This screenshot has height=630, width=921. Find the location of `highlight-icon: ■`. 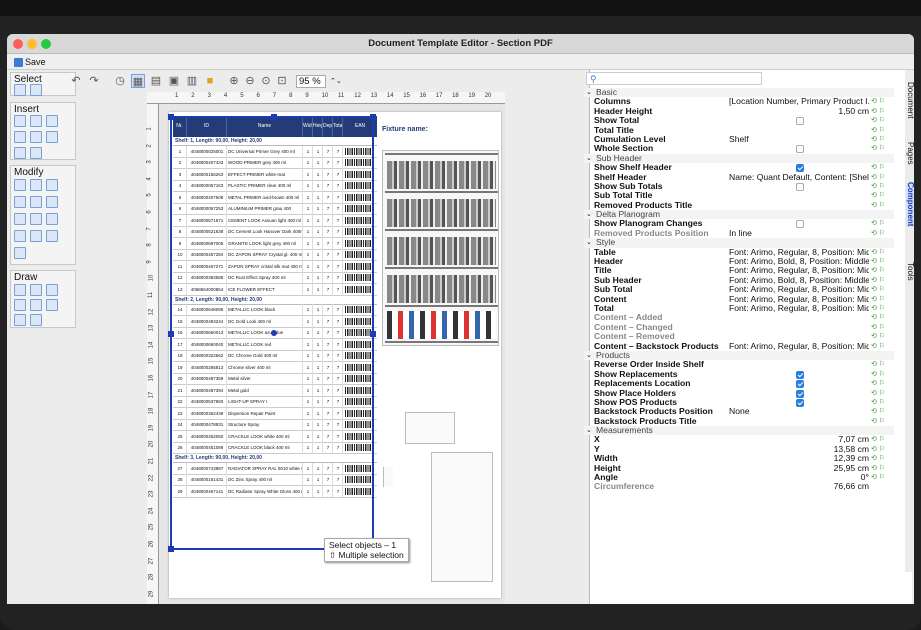

highlight-icon: ■ is located at coordinates (210, 81).